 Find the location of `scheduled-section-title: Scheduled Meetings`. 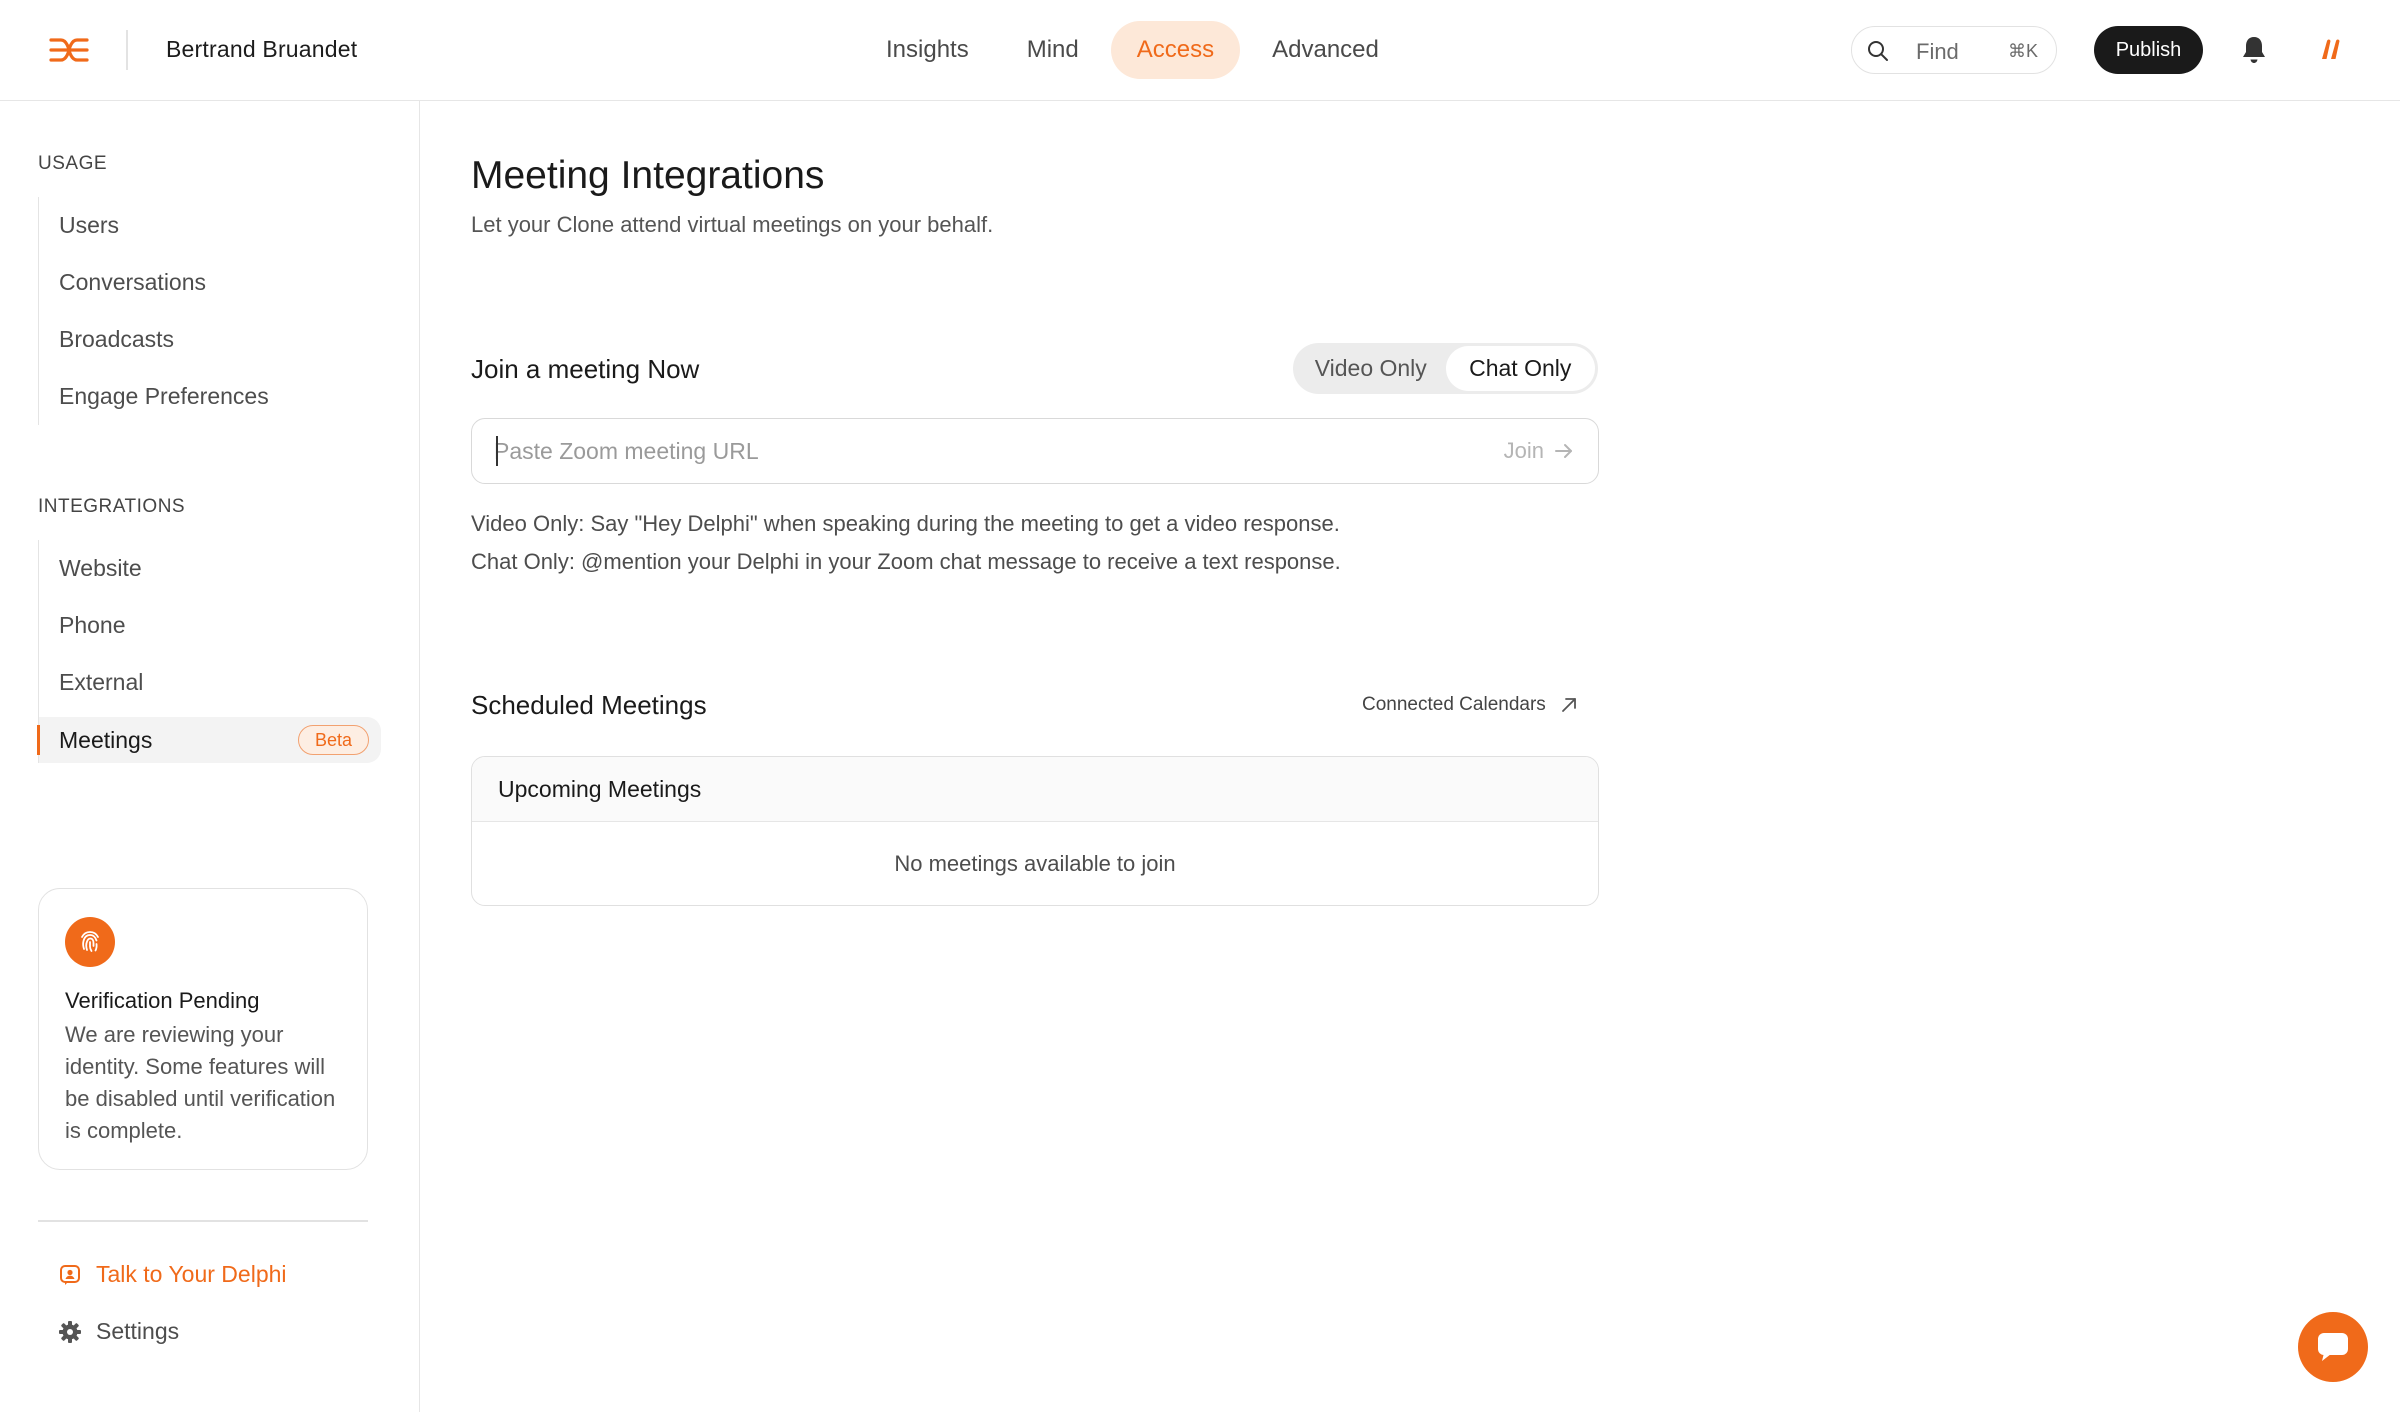

scheduled-section-title: Scheduled Meetings is located at coordinates (589, 705).